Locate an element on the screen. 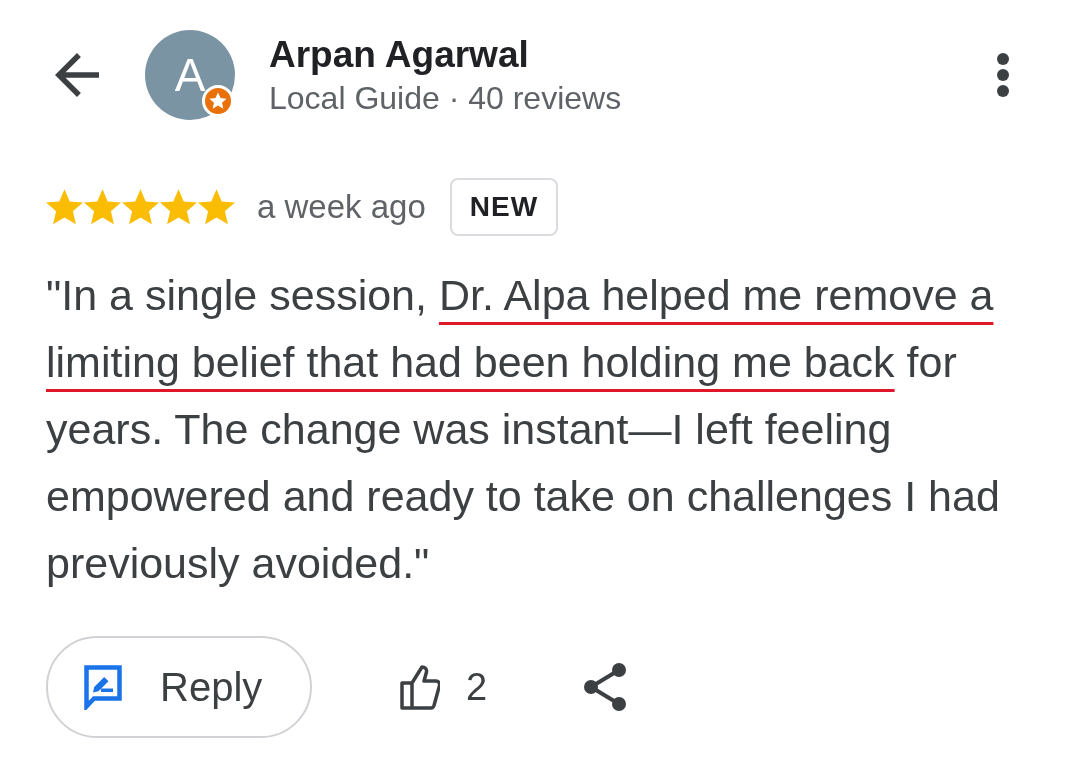  new-badge: NEW is located at coordinates (504, 207).